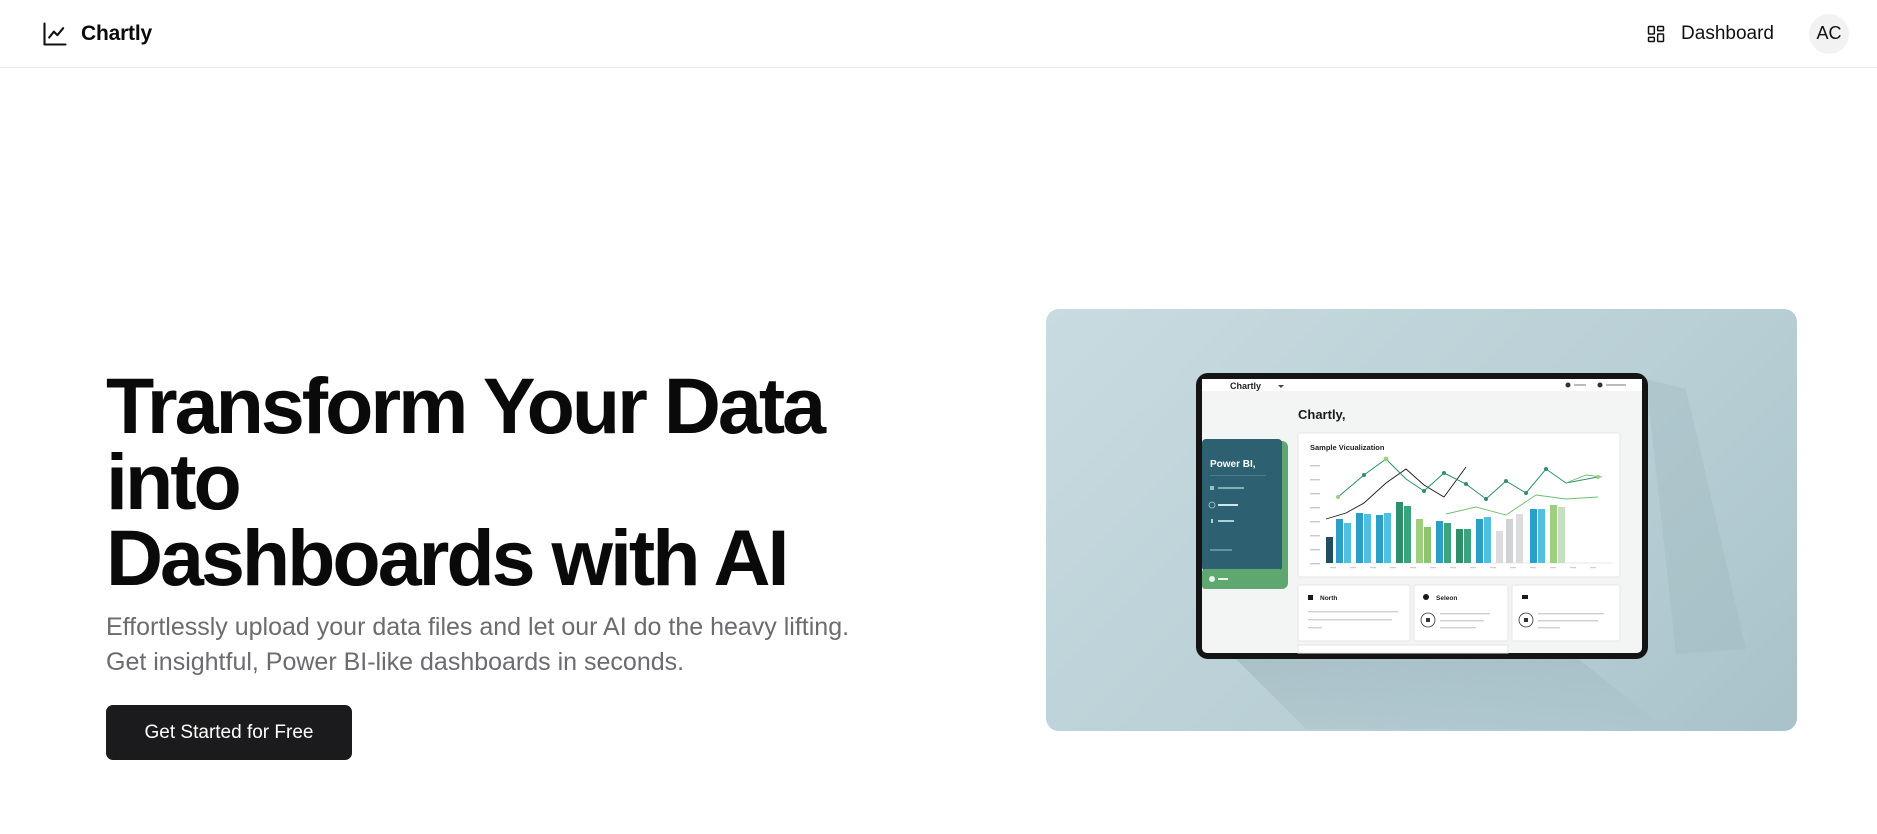 Image resolution: width=1877 pixels, height=834 pixels. Describe the element at coordinates (938, 34) in the screenshot. I see `top-nav: Chartly Dashboard AC` at that location.